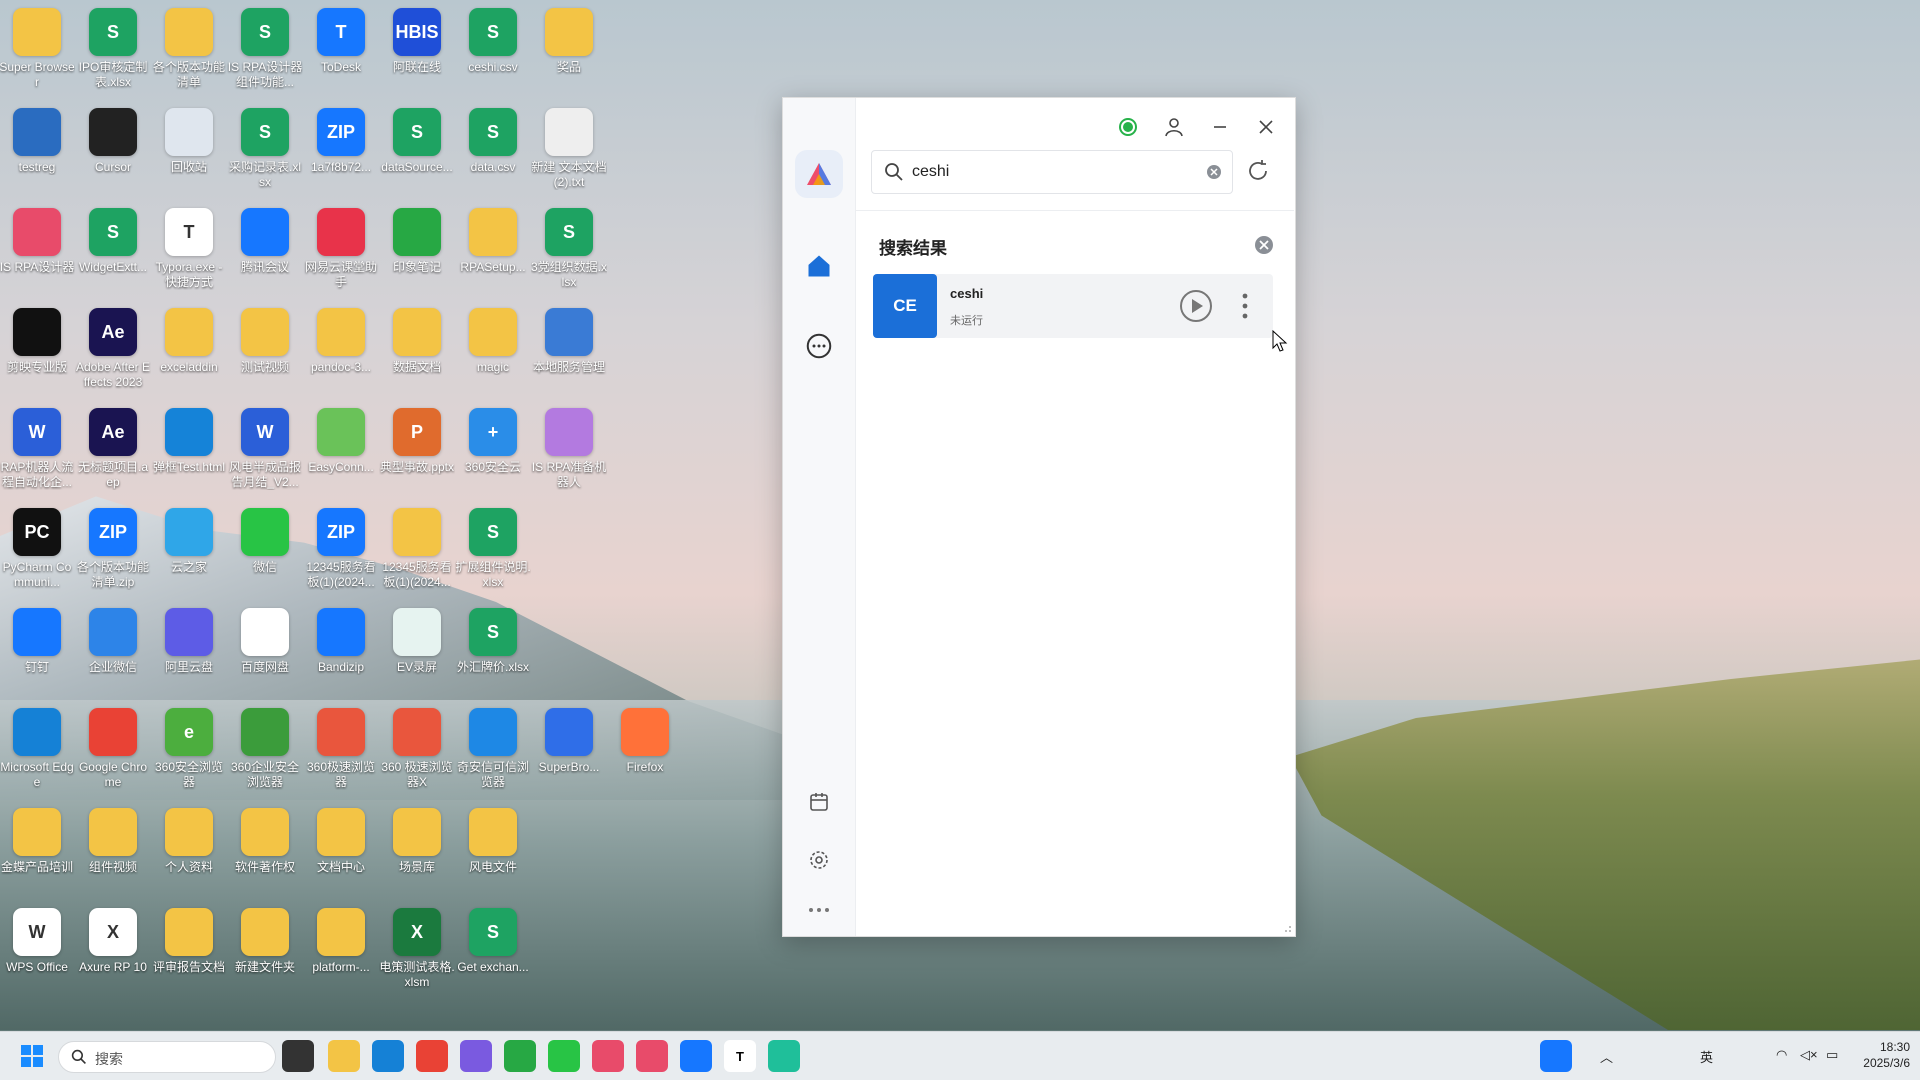  I want to click on desktop-icon: 企业微信, so click(113, 641).